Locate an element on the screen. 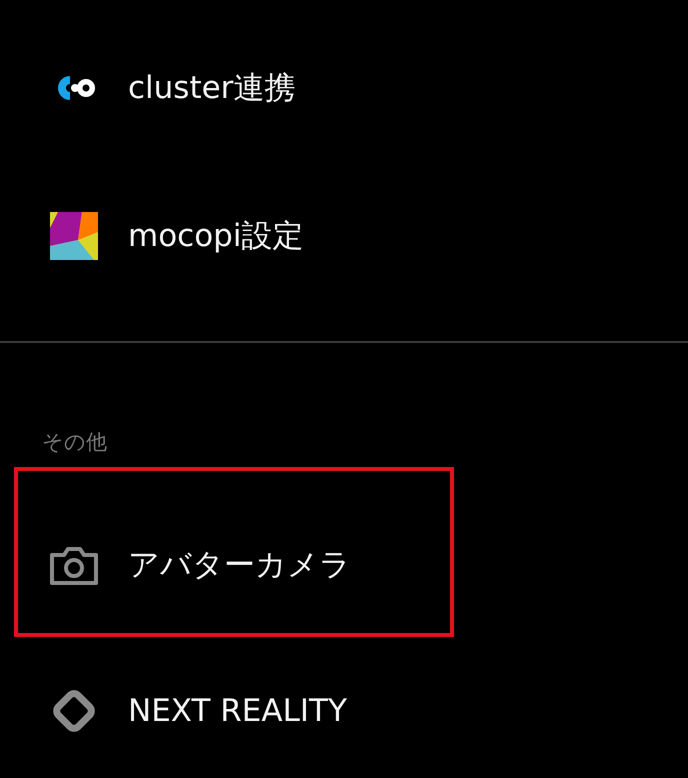  menu-item: アバターカメラ is located at coordinates (184, 565).